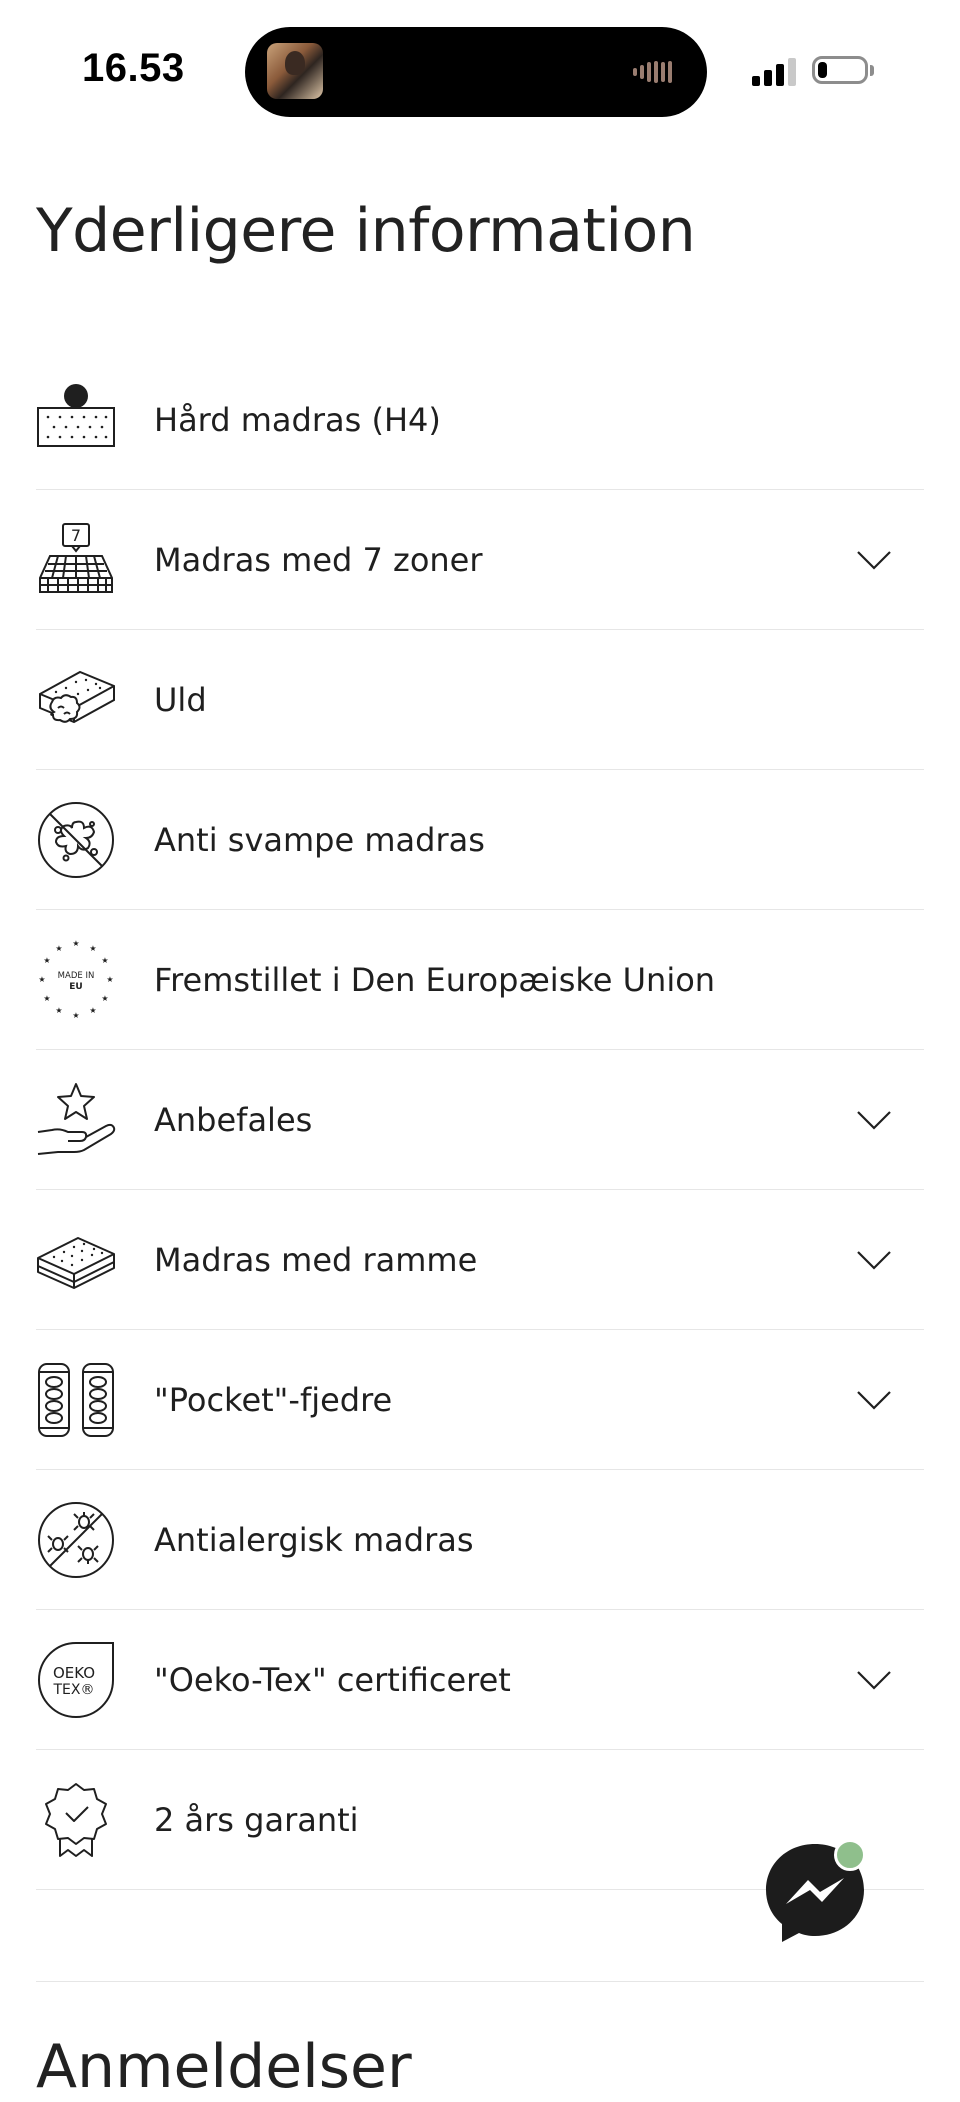  Describe the element at coordinates (480, 1400) in the screenshot. I see `feature-item-pocket-springs: "Pocket"-fjedre` at that location.